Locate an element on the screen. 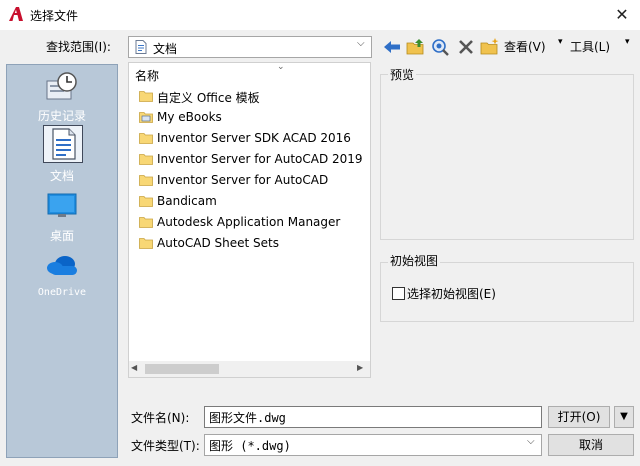 Image resolution: width=640 pixels, height=466 pixels. list-item: Inventor Server for AutoCAD 2019 is located at coordinates (251, 160).